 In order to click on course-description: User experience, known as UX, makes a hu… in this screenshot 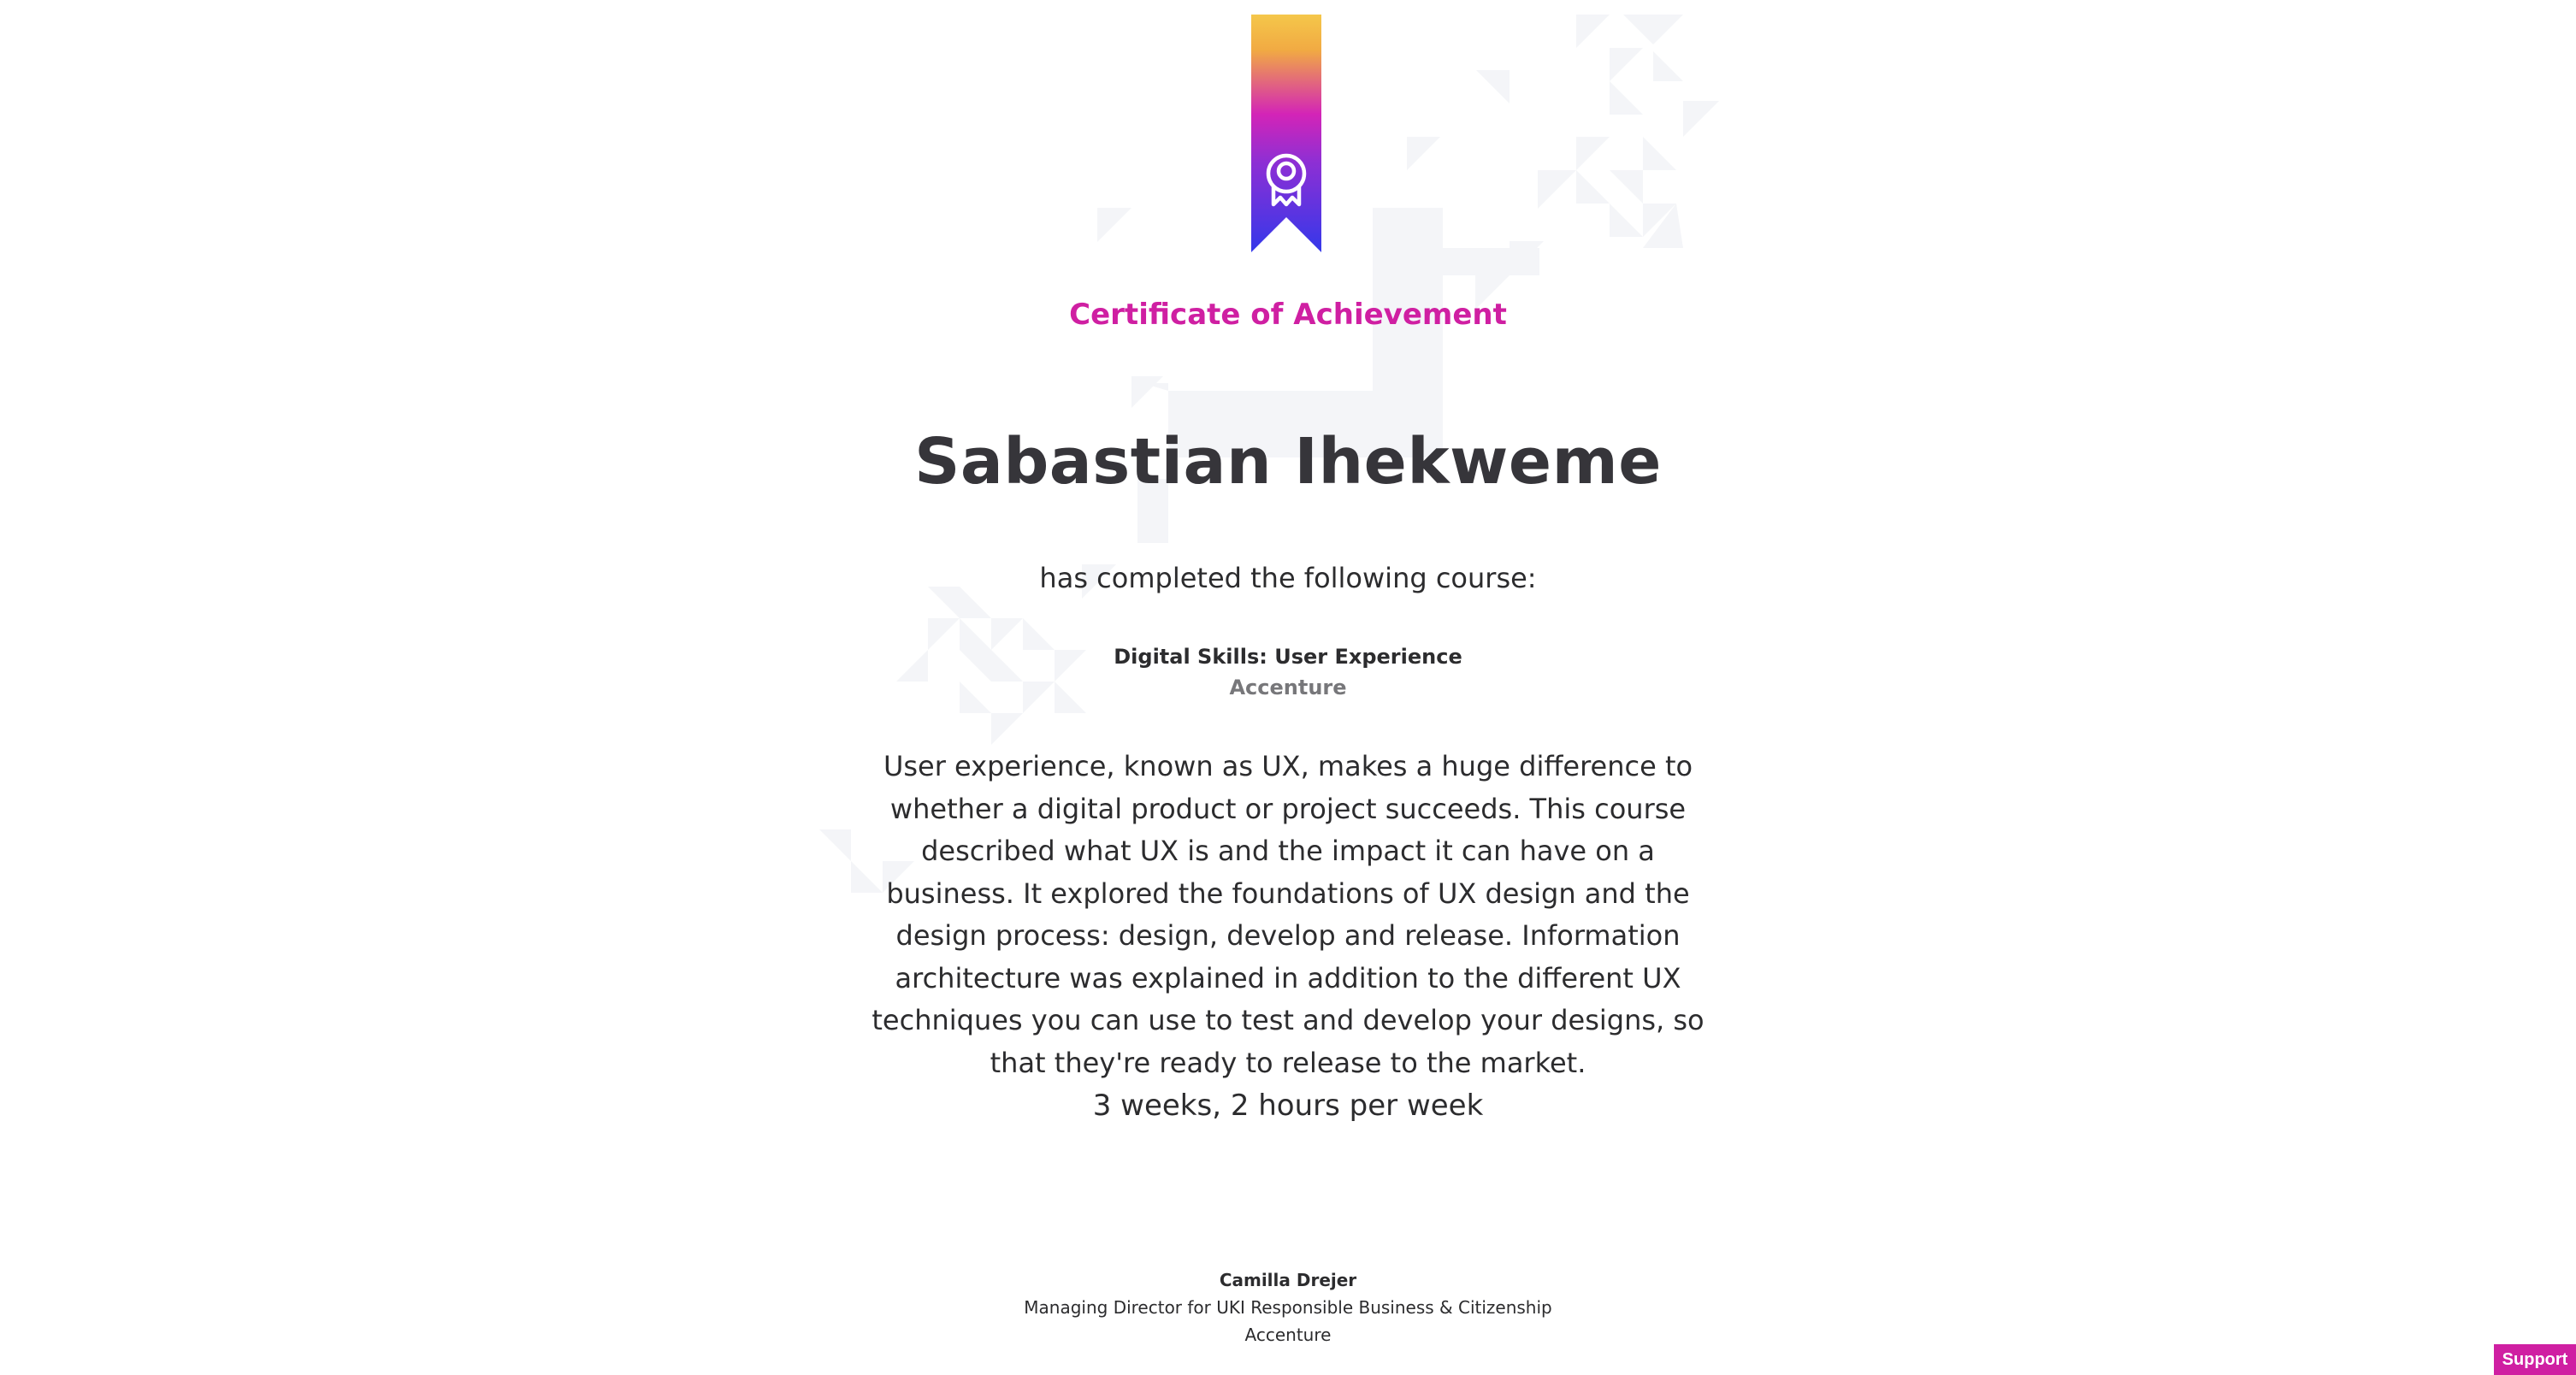, I will do `click(1288, 914)`.